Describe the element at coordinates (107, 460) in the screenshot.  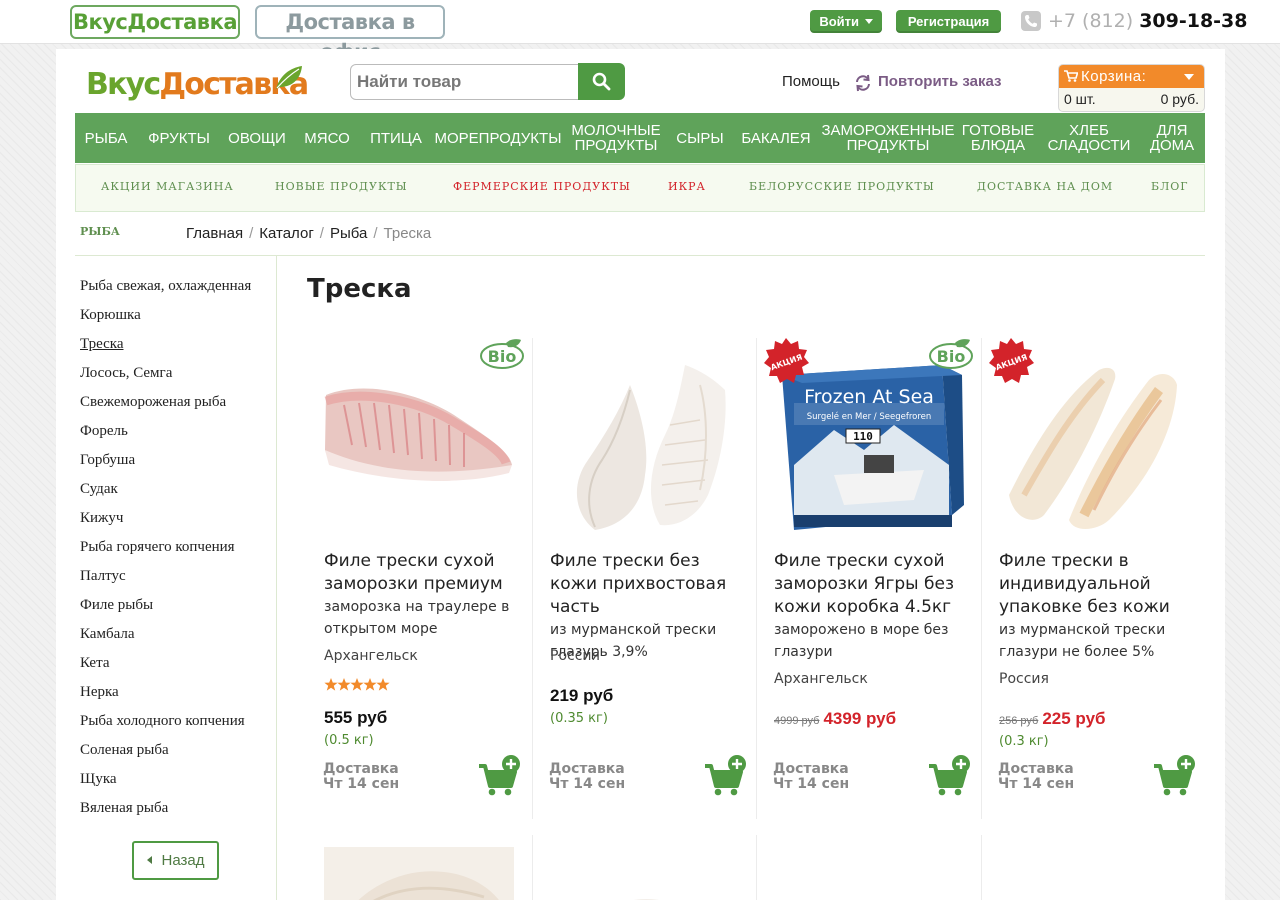
I see `sidebar-item: Горбуша` at that location.